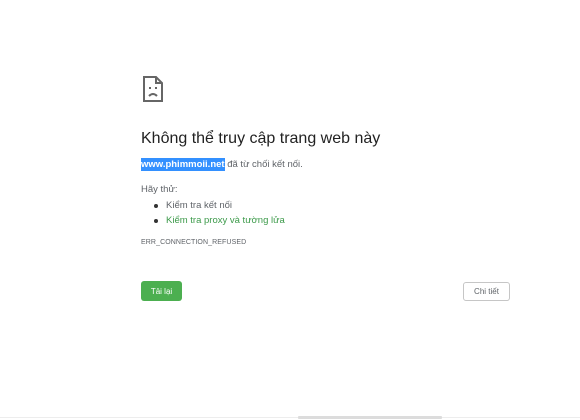 Image resolution: width=580 pixels, height=420 pixels. What do you see at coordinates (261, 138) in the screenshot?
I see `page-title: Không thể truy cập trang web này` at bounding box center [261, 138].